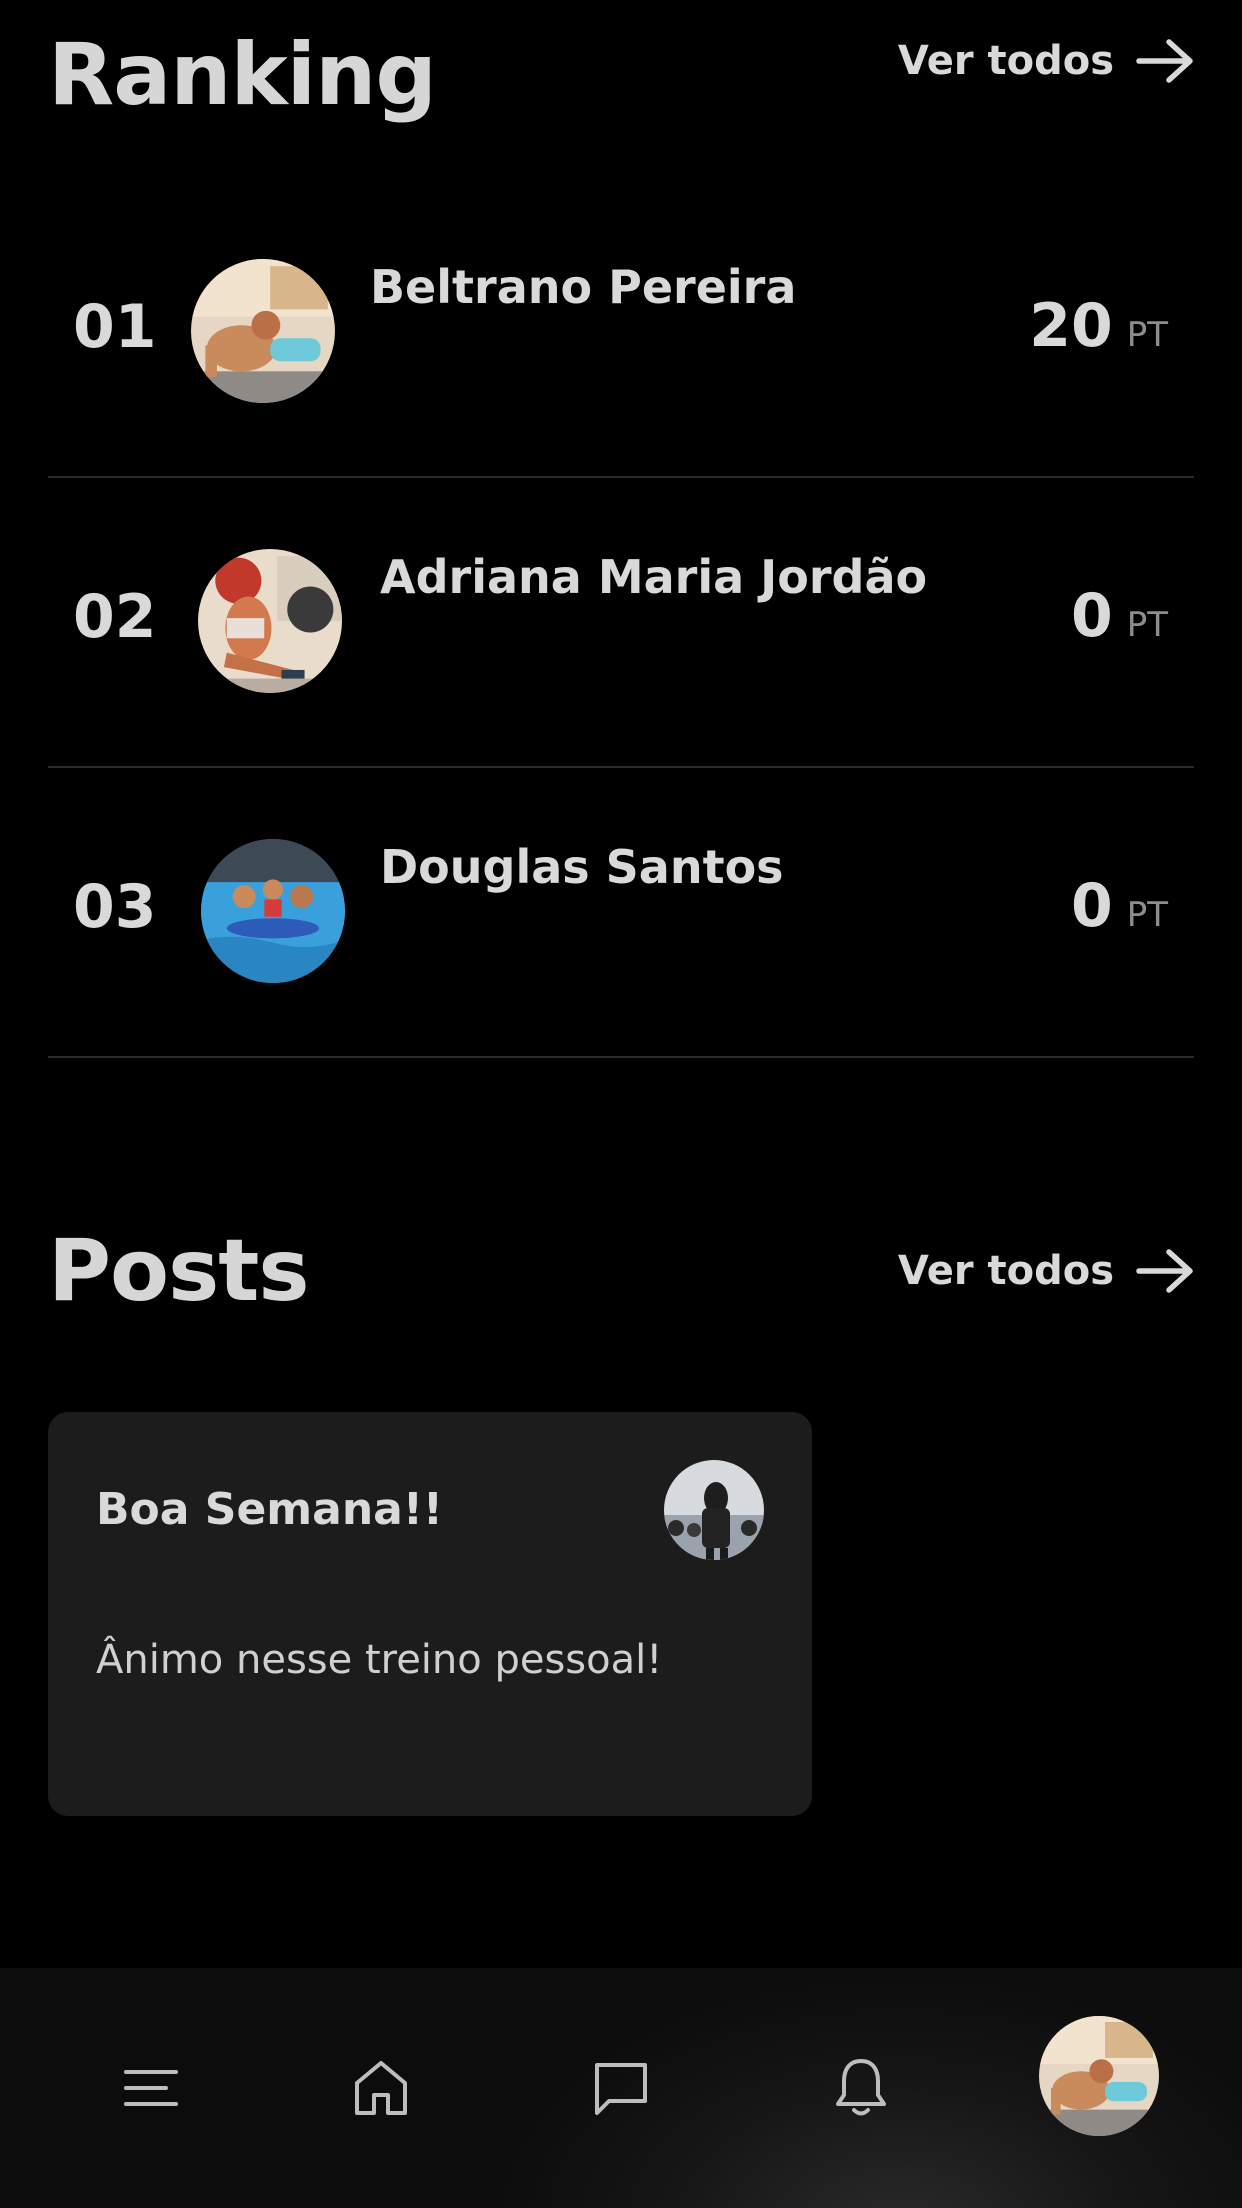  What do you see at coordinates (583, 287) in the screenshot?
I see `rank-name: Beltrano Pereira` at bounding box center [583, 287].